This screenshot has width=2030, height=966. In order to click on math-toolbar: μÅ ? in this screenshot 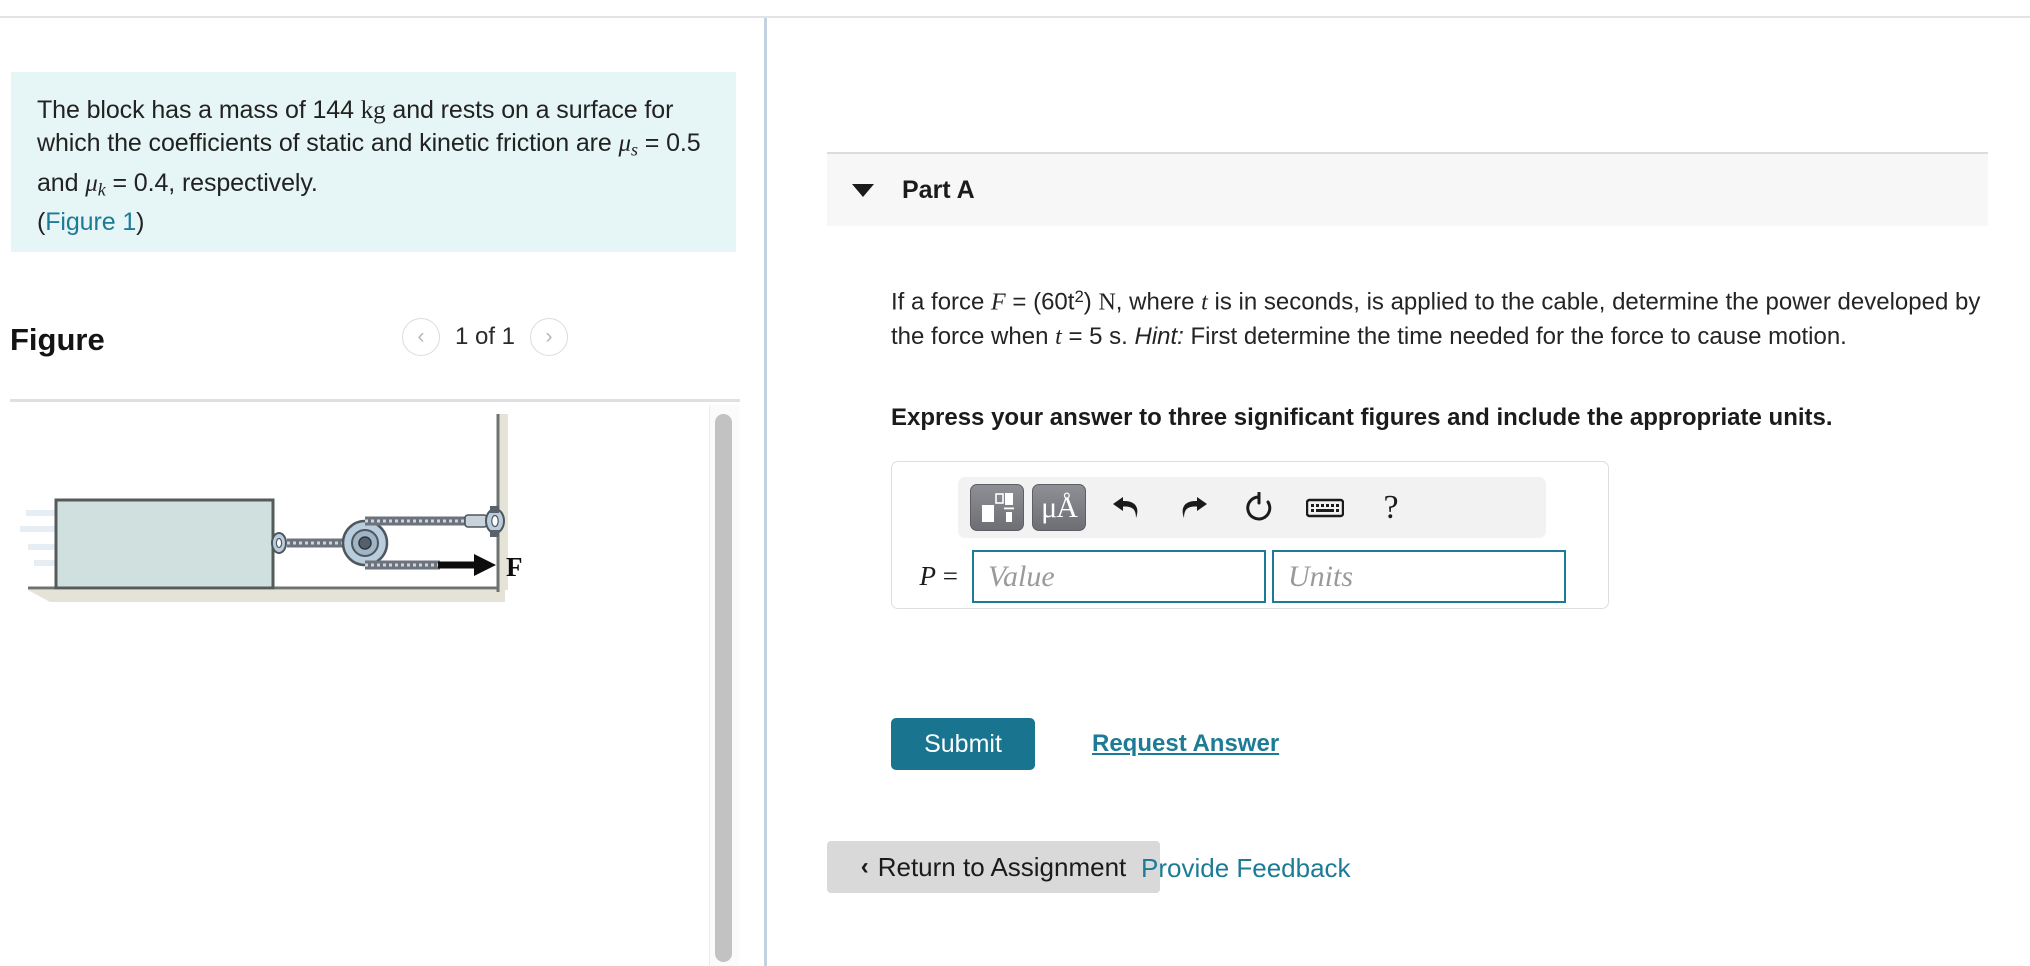, I will do `click(1252, 507)`.